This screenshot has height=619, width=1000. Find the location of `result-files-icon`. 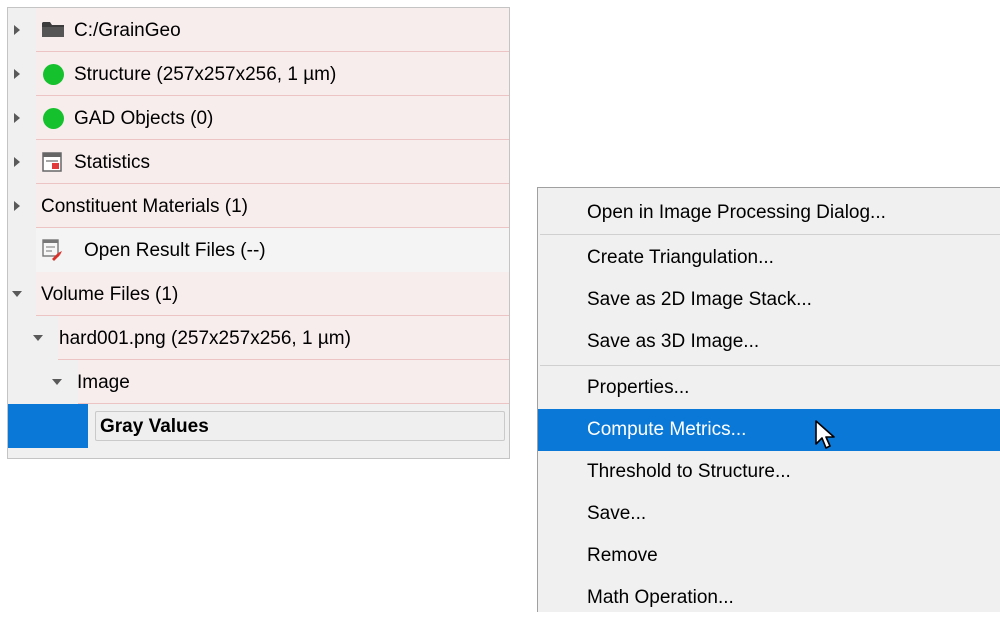

result-files-icon is located at coordinates (52, 250).